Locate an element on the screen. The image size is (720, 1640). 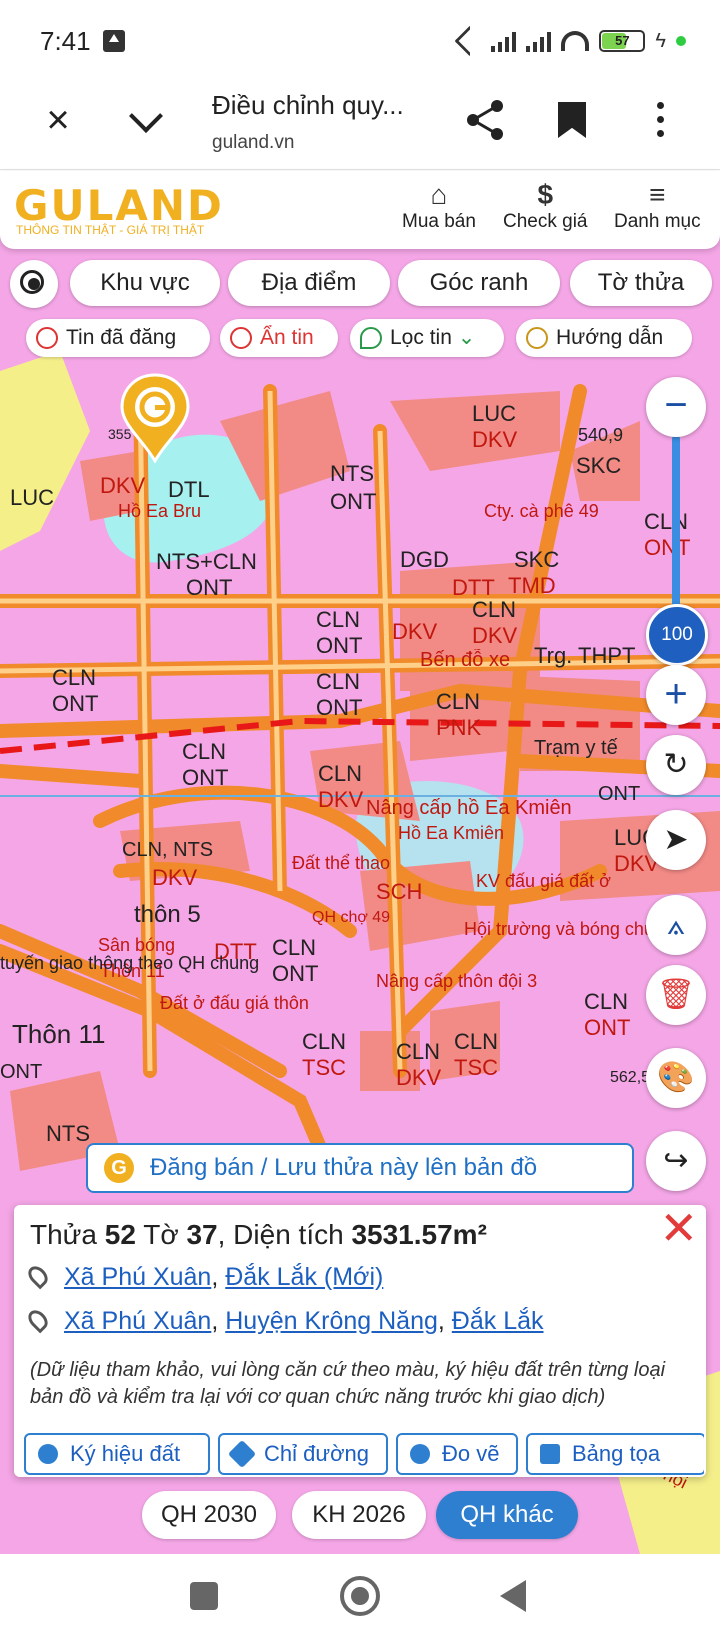
map-label: Hồ Ea Kmiên is located at coordinates (451, 833).